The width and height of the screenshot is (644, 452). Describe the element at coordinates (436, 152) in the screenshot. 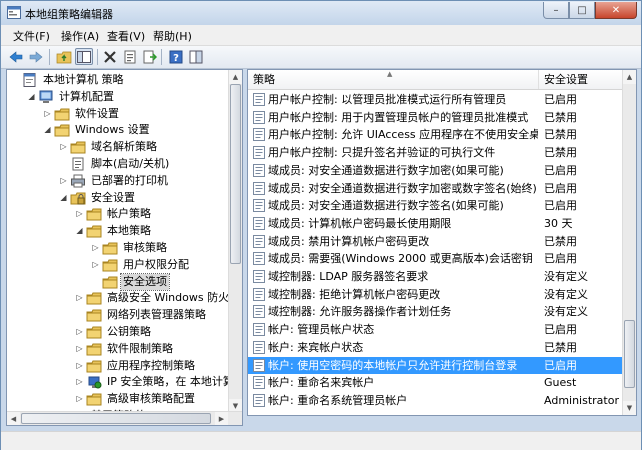

I see `policy-row: 用户帐户控制: 只提升签名并验证的可执行文件 已禁用` at that location.